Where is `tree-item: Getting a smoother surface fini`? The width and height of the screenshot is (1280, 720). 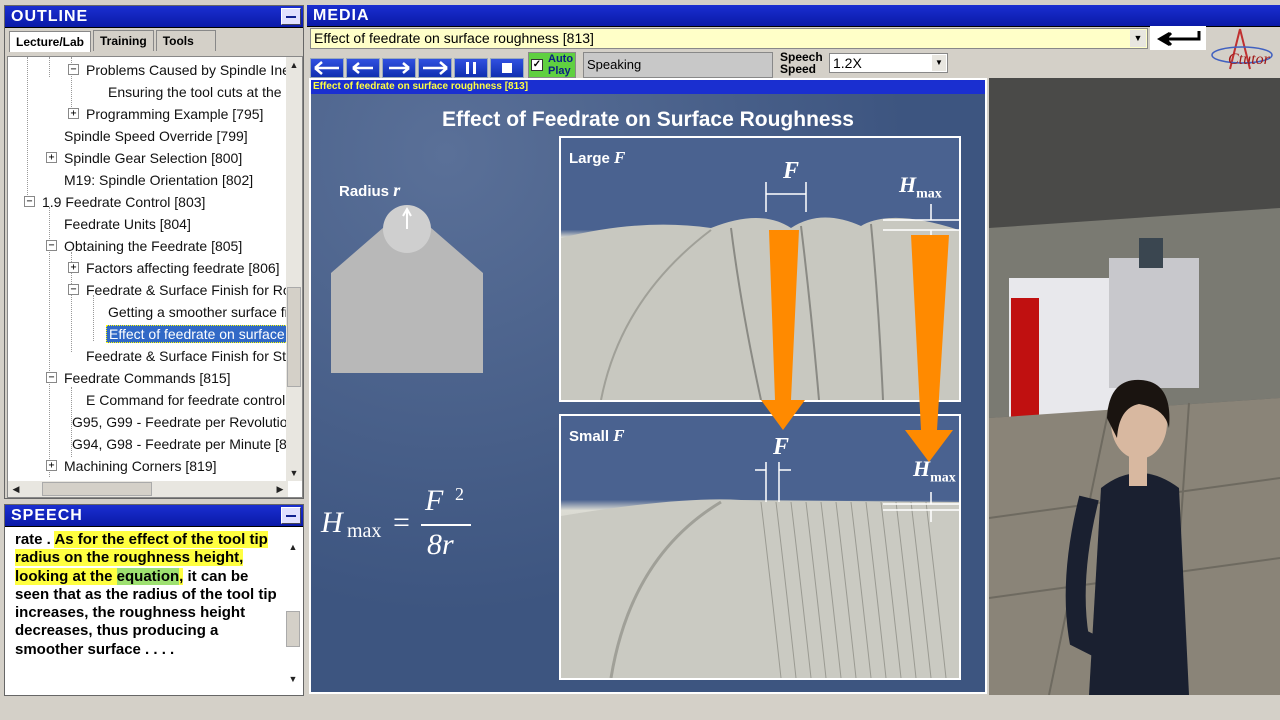 tree-item: Getting a smoother surface fini is located at coordinates (203, 312).